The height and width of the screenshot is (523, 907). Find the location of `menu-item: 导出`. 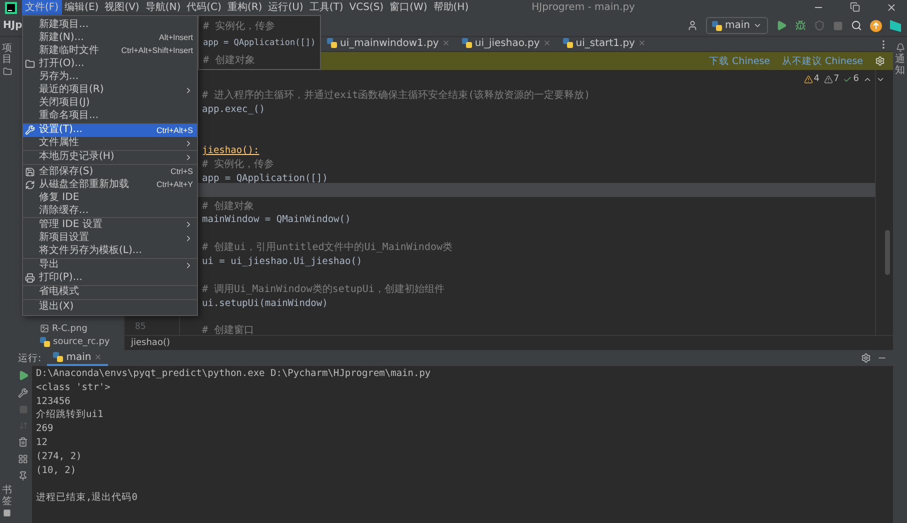

menu-item: 导出 is located at coordinates (110, 265).